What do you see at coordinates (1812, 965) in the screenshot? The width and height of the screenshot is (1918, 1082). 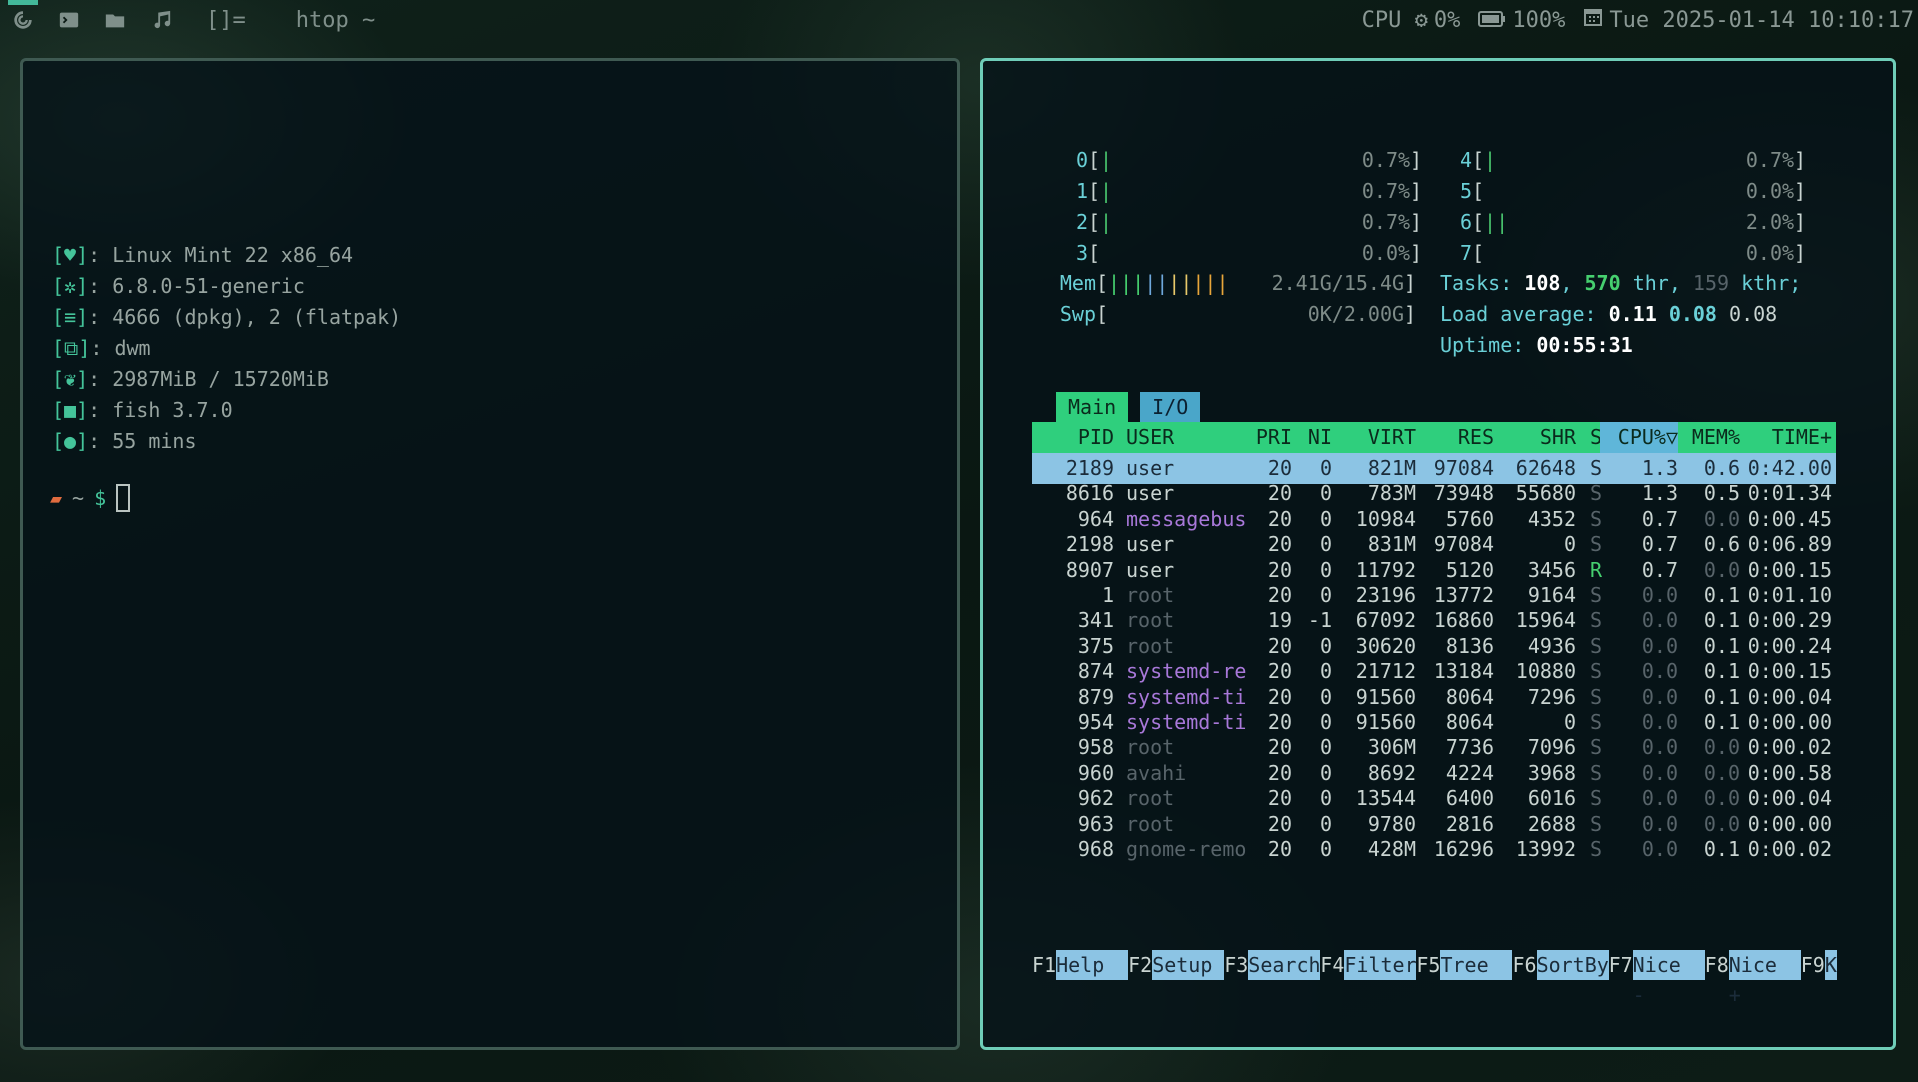 I see `fkey-f9: F9` at bounding box center [1812, 965].